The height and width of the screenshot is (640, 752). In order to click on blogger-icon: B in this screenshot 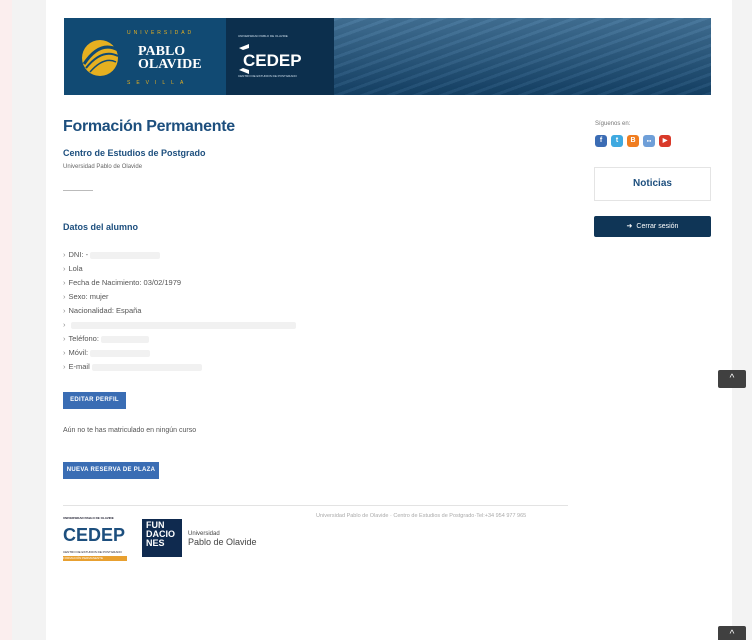, I will do `click(633, 141)`.